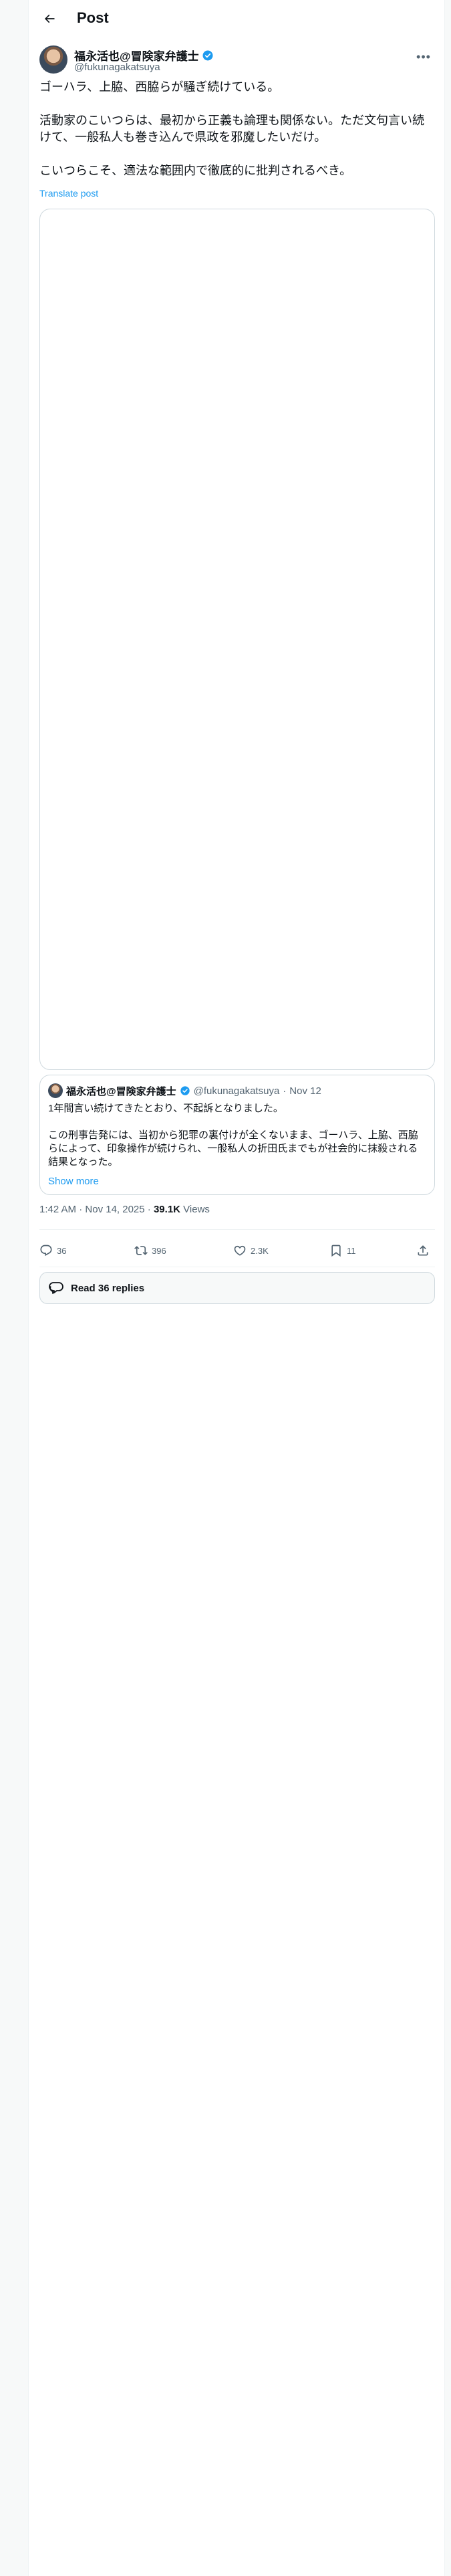 The image size is (451, 2576). I want to click on translate-post-link: Translate post, so click(68, 193).